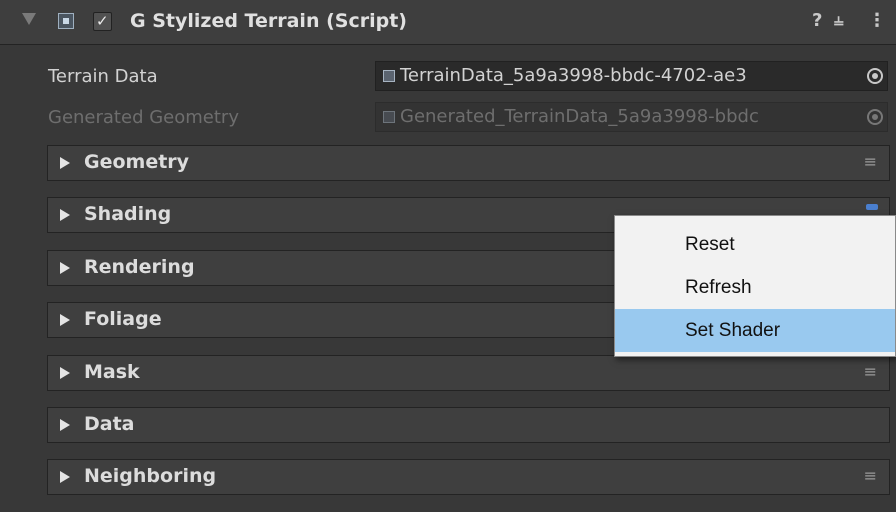 This screenshot has height=512, width=896. Describe the element at coordinates (66, 21) in the screenshot. I see `script-icon` at that location.